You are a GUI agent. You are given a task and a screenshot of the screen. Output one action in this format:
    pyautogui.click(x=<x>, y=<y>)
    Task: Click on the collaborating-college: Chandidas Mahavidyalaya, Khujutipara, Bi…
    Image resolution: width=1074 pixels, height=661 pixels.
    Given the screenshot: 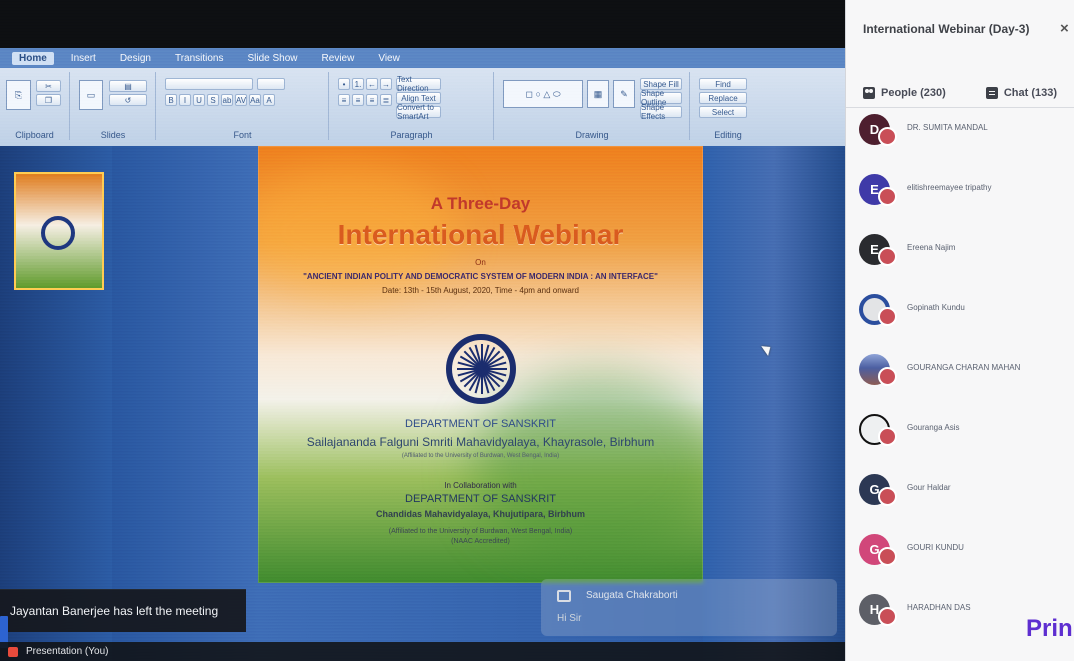 What is the action you would take?
    pyautogui.click(x=480, y=514)
    